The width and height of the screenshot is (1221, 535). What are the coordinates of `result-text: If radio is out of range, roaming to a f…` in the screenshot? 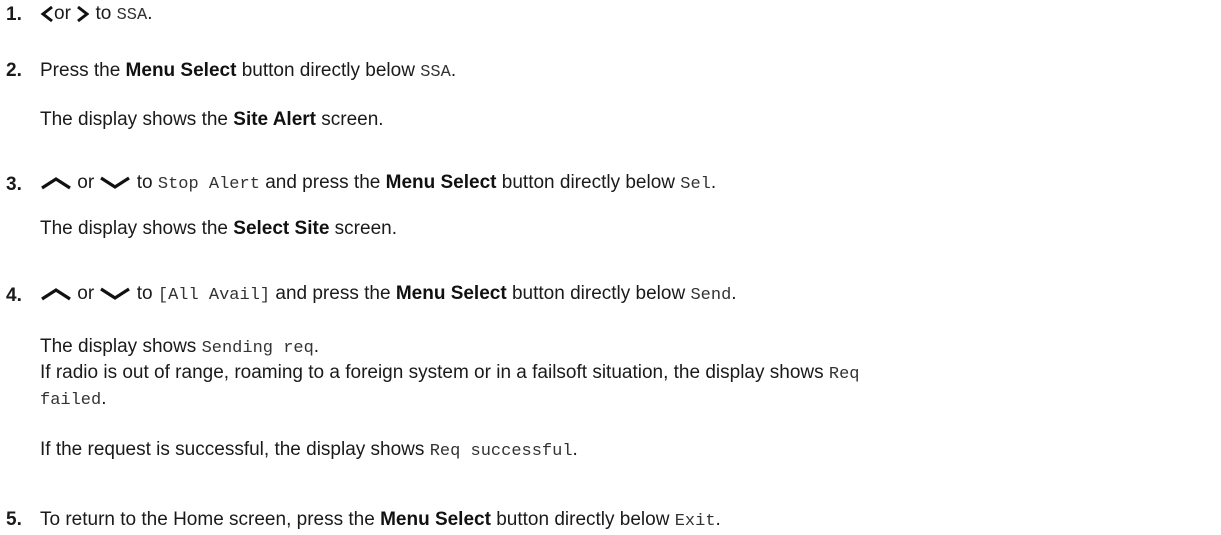 It's located at (432, 372).